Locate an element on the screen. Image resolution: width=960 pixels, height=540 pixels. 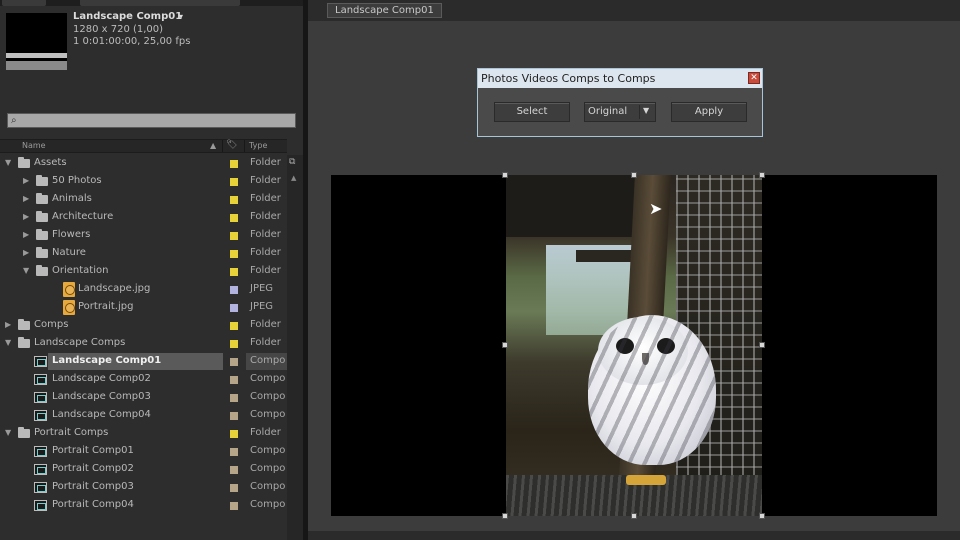
transform-handle-right is located at coordinates (762, 345).